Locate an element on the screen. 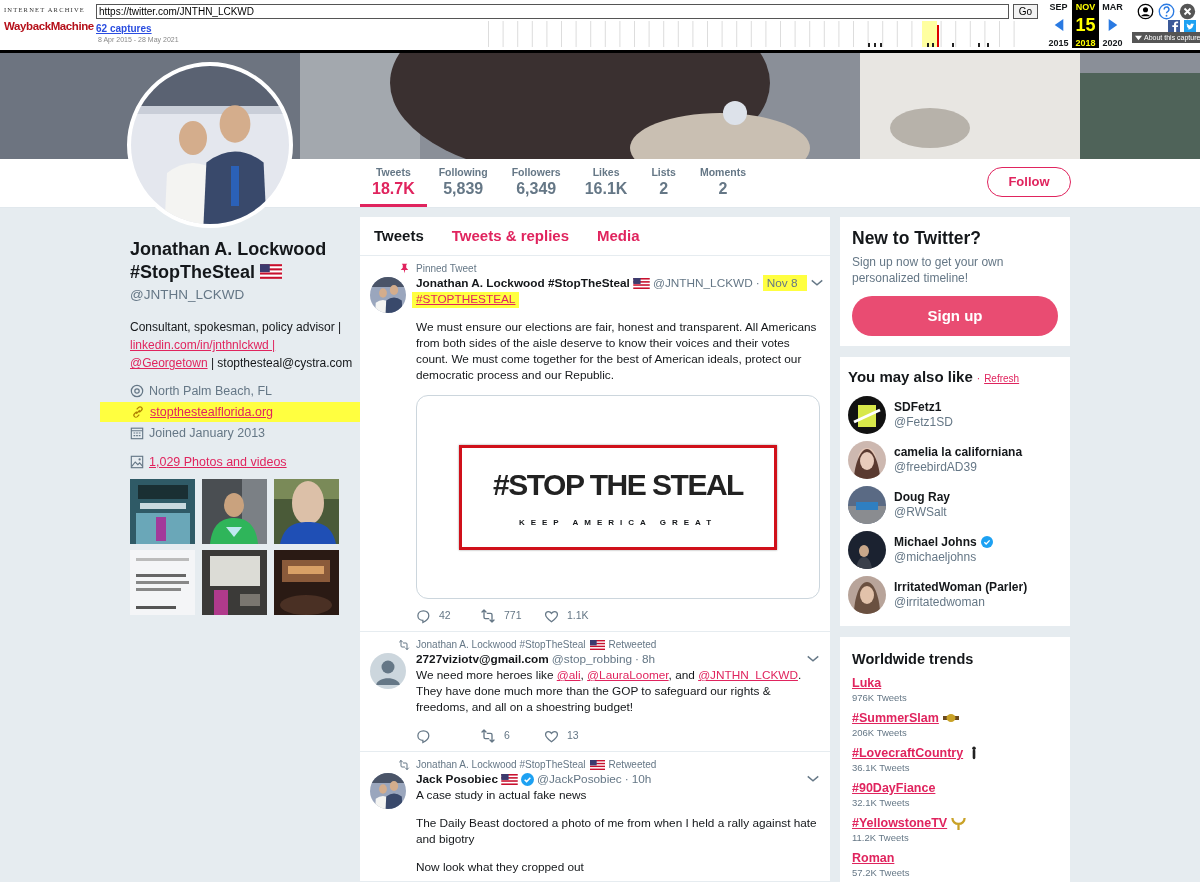 The image size is (1200, 882). author-handle: @stop_robbing is located at coordinates (591, 659).